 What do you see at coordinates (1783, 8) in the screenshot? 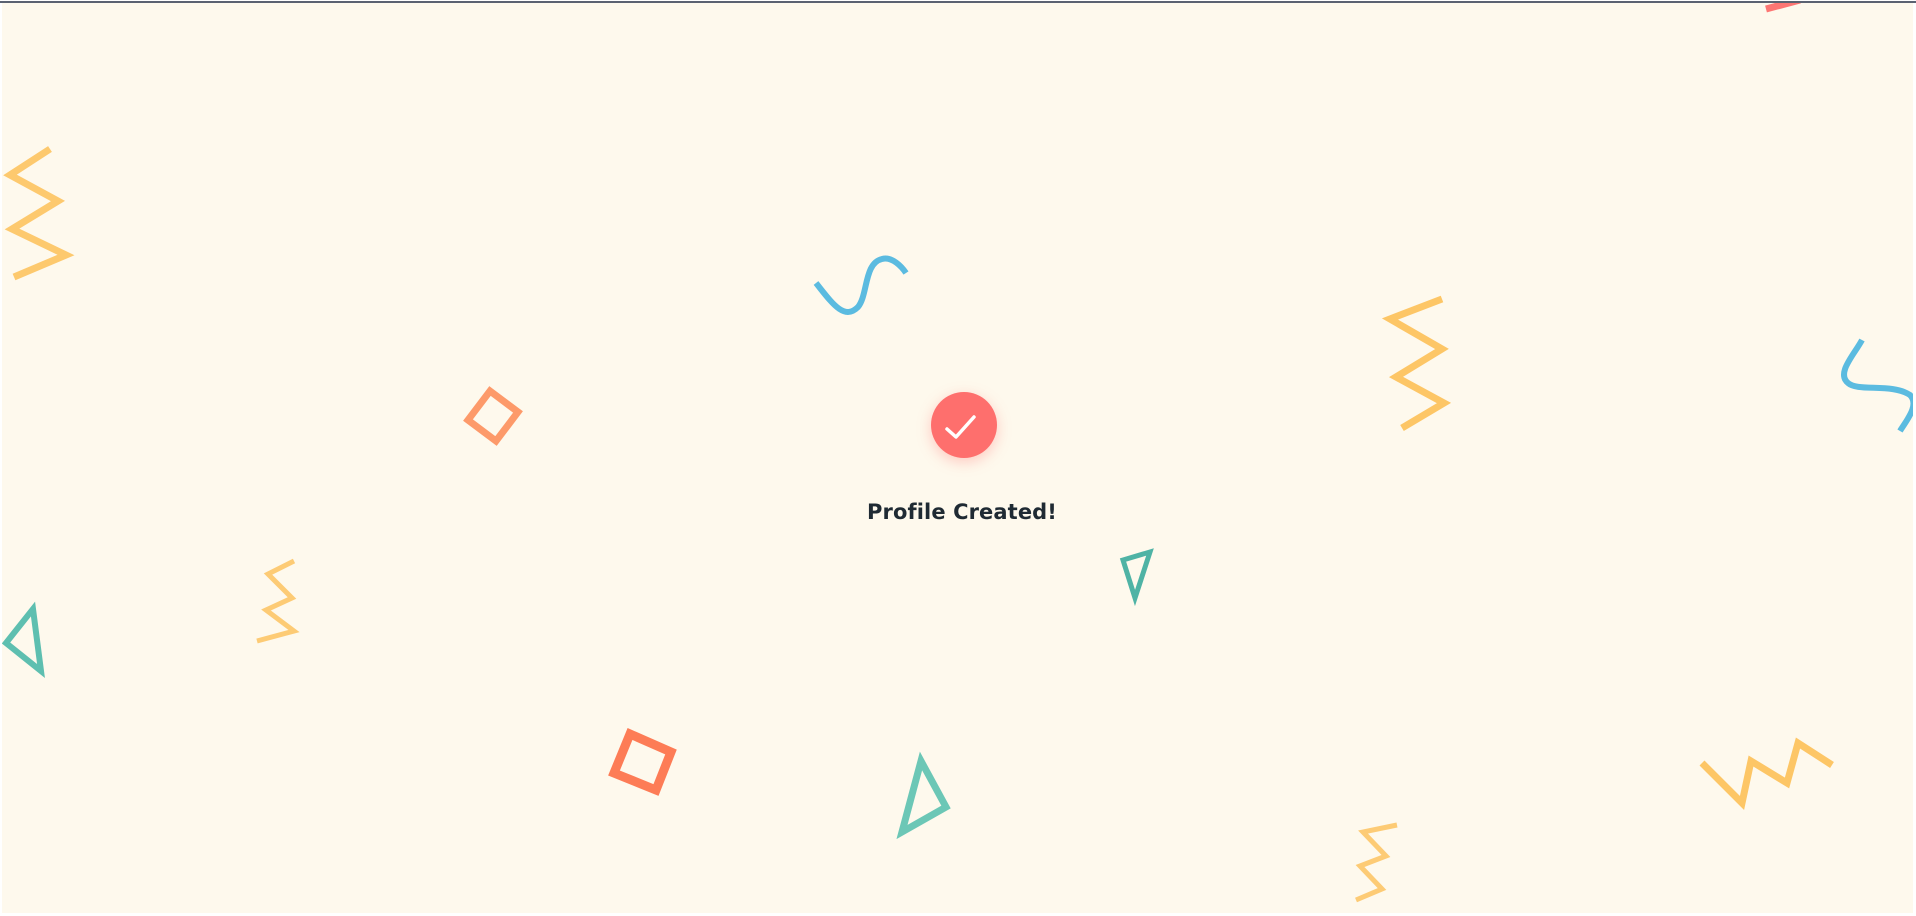
I see `confetti-sliver` at bounding box center [1783, 8].